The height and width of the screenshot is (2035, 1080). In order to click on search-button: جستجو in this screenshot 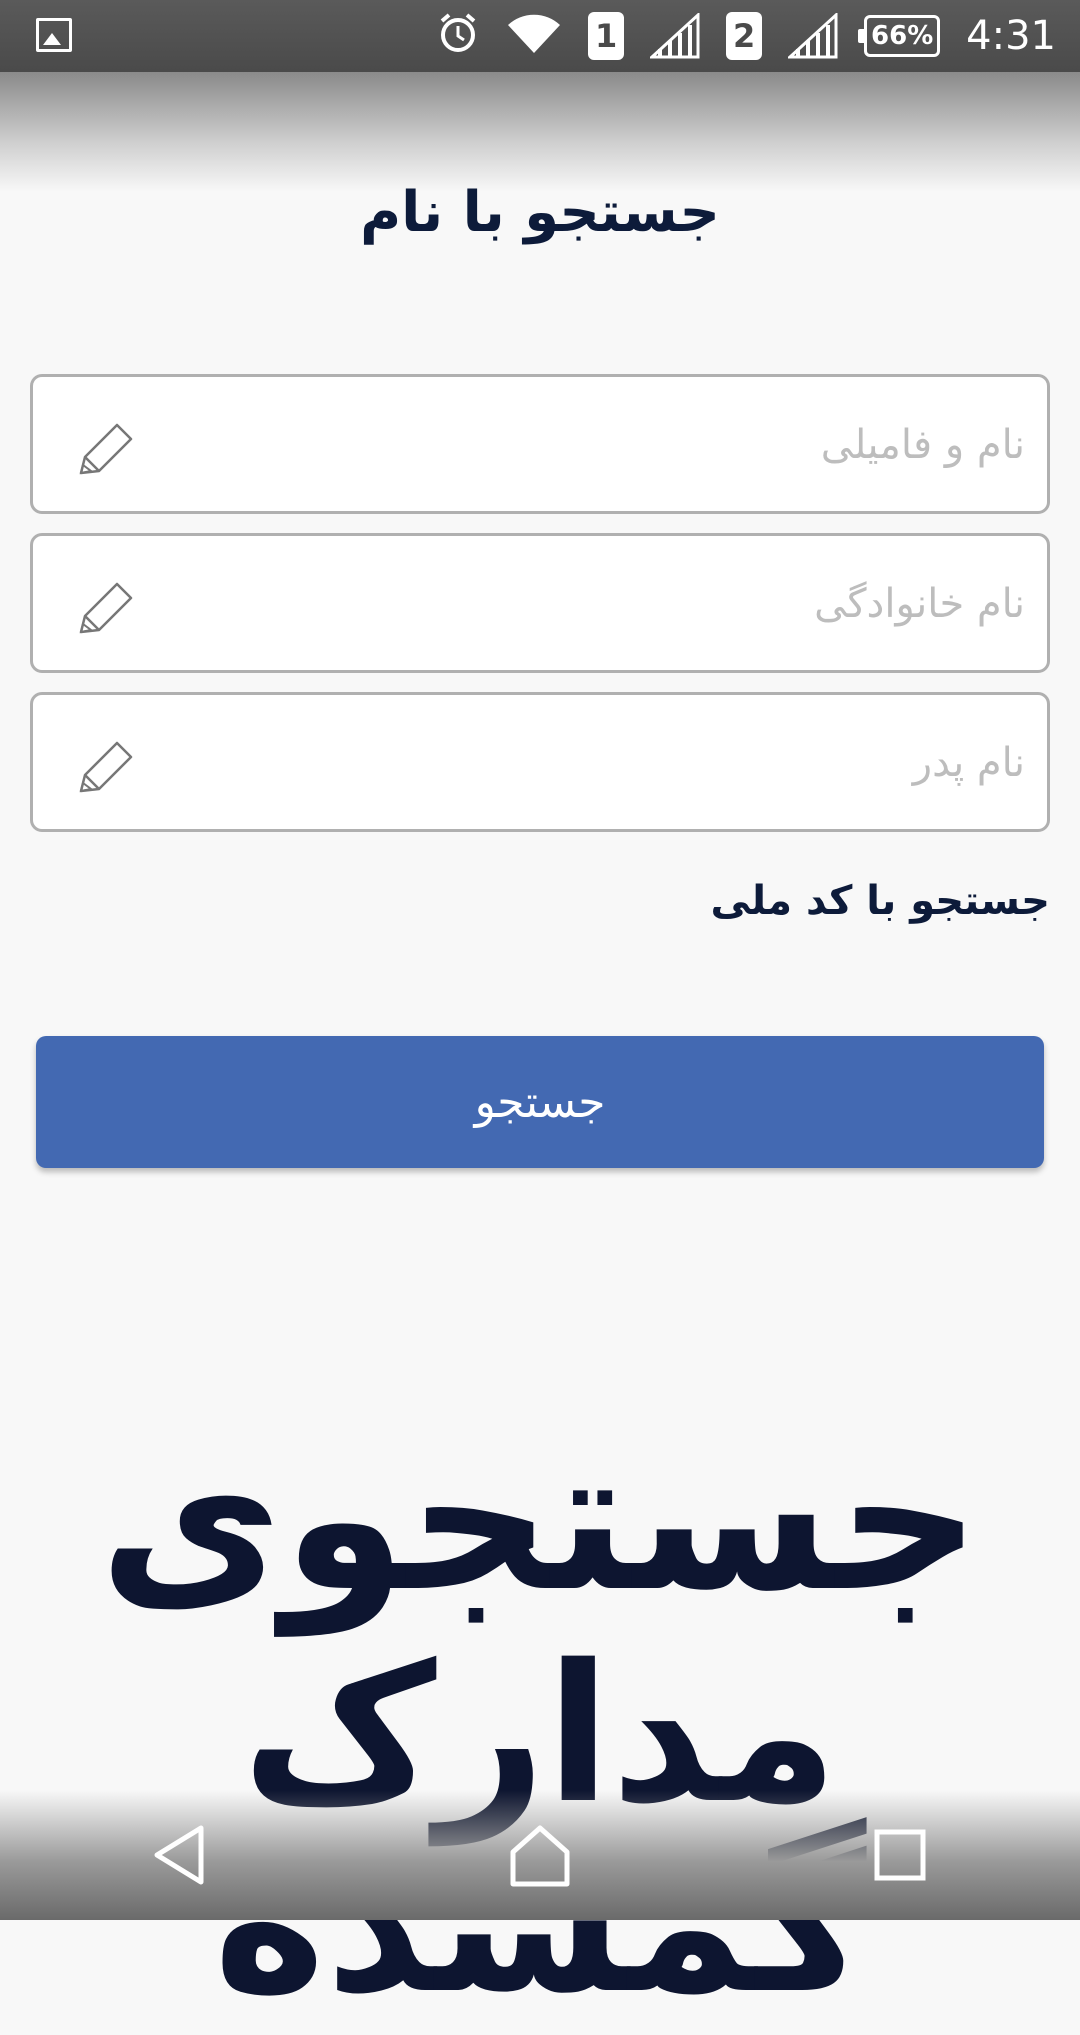, I will do `click(540, 1102)`.